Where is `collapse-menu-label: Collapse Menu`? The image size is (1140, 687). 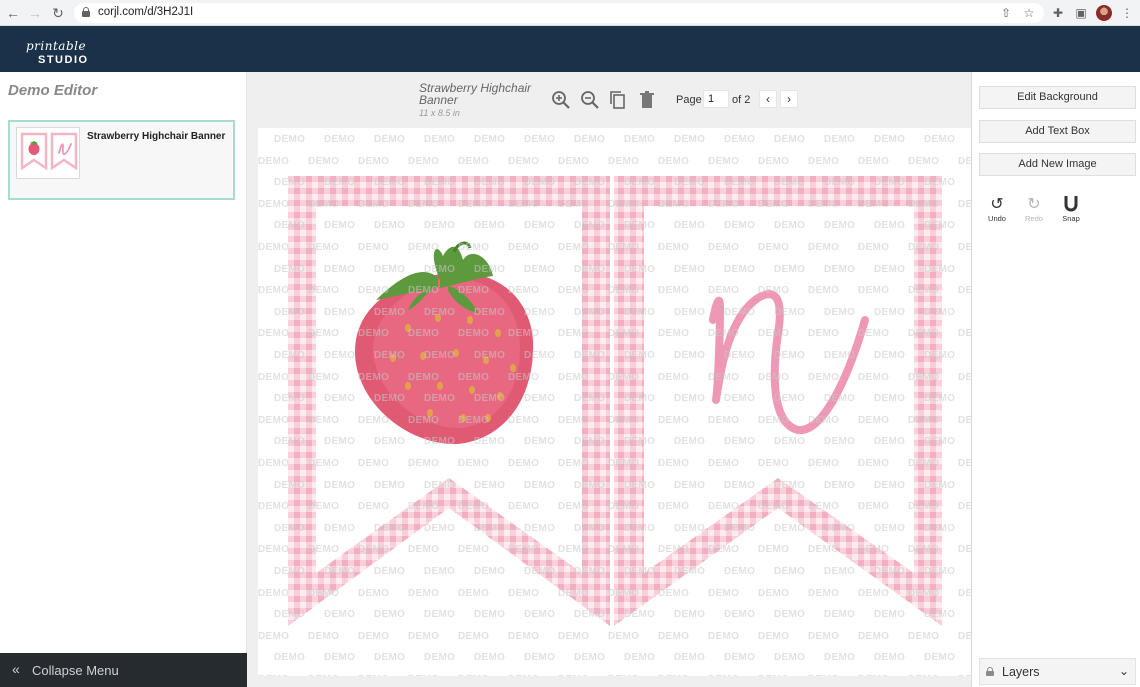
collapse-menu-label: Collapse Menu is located at coordinates (75, 670).